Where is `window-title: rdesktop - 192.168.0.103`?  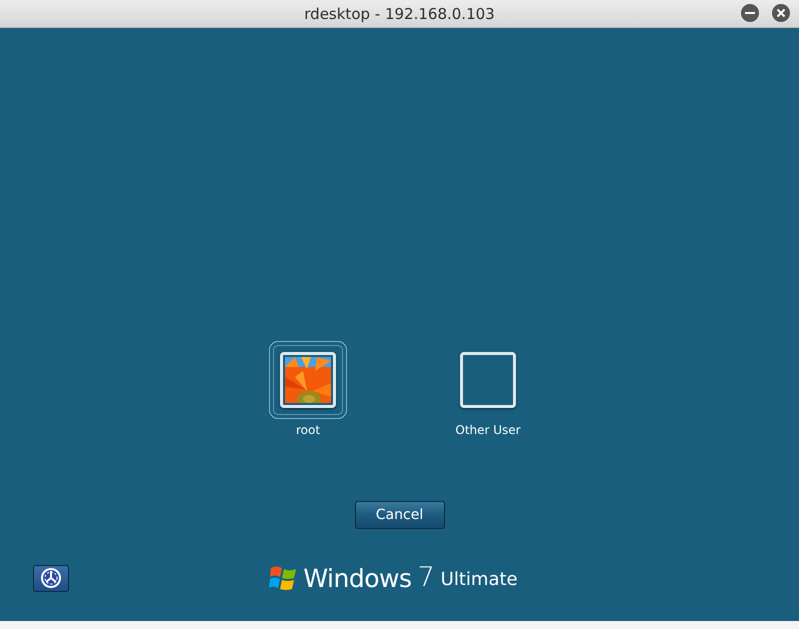
window-title: rdesktop - 192.168.0.103 is located at coordinates (399, 13).